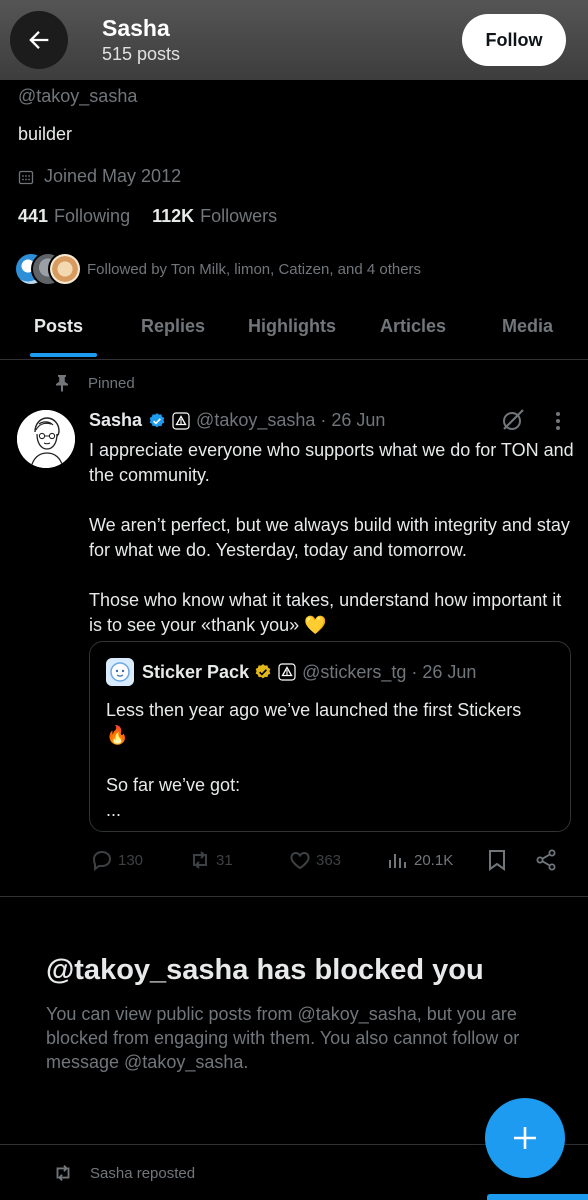 The height and width of the screenshot is (1200, 588). I want to click on more-options-icon, so click(558, 423).